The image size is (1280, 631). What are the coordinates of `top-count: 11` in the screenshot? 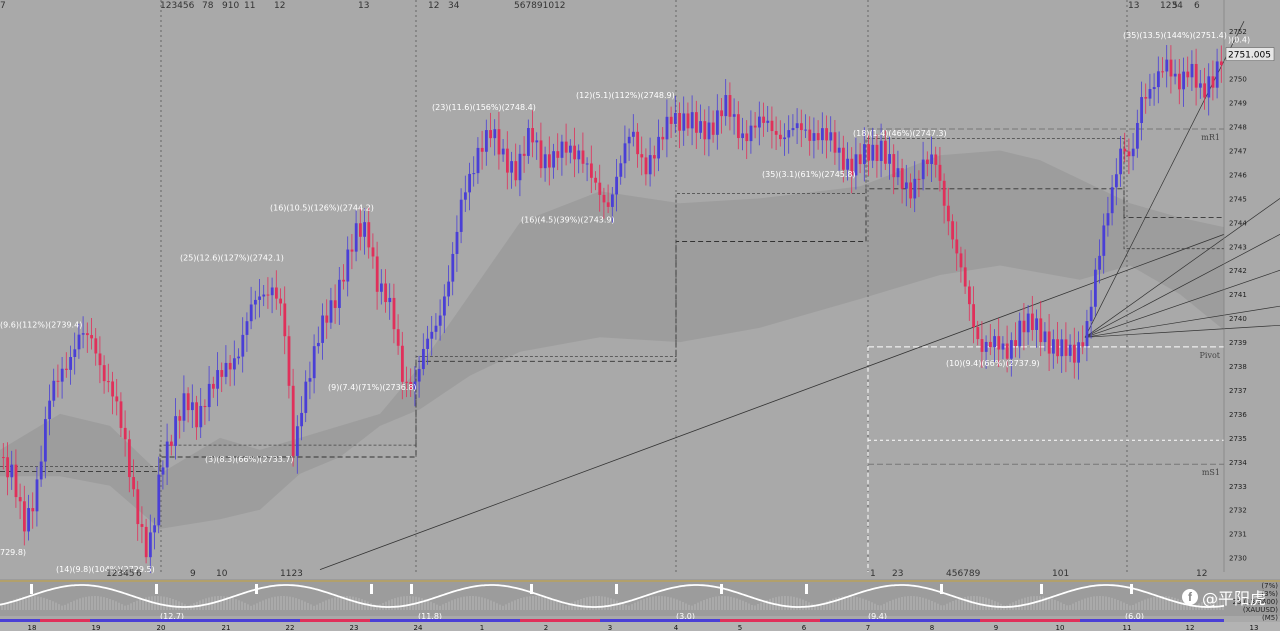 It's located at (249, 6).